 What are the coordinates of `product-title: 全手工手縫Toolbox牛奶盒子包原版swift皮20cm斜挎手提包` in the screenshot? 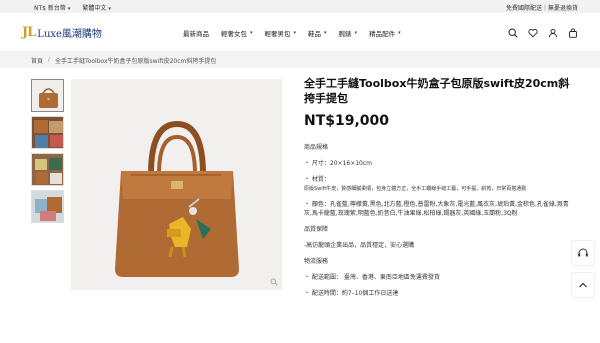 It's located at (437, 91).